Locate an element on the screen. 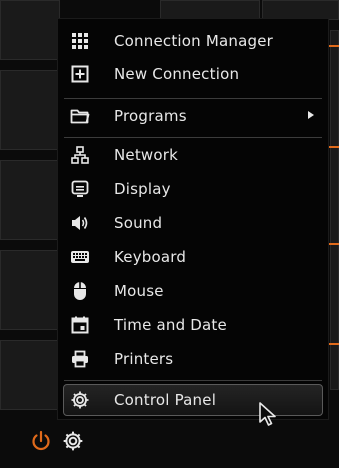  menu-item-label: Programs is located at coordinates (150, 116).